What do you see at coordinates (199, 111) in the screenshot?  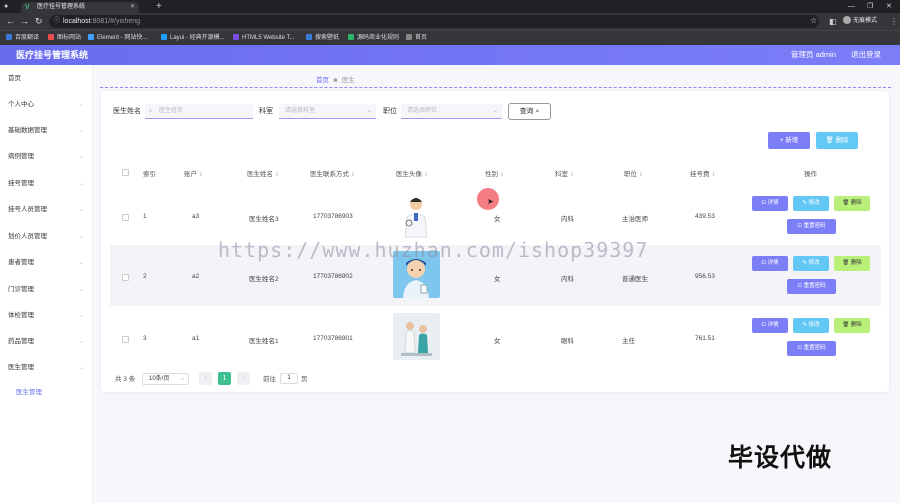 I see `doctor-name-input: ⌕ 医生姓名` at bounding box center [199, 111].